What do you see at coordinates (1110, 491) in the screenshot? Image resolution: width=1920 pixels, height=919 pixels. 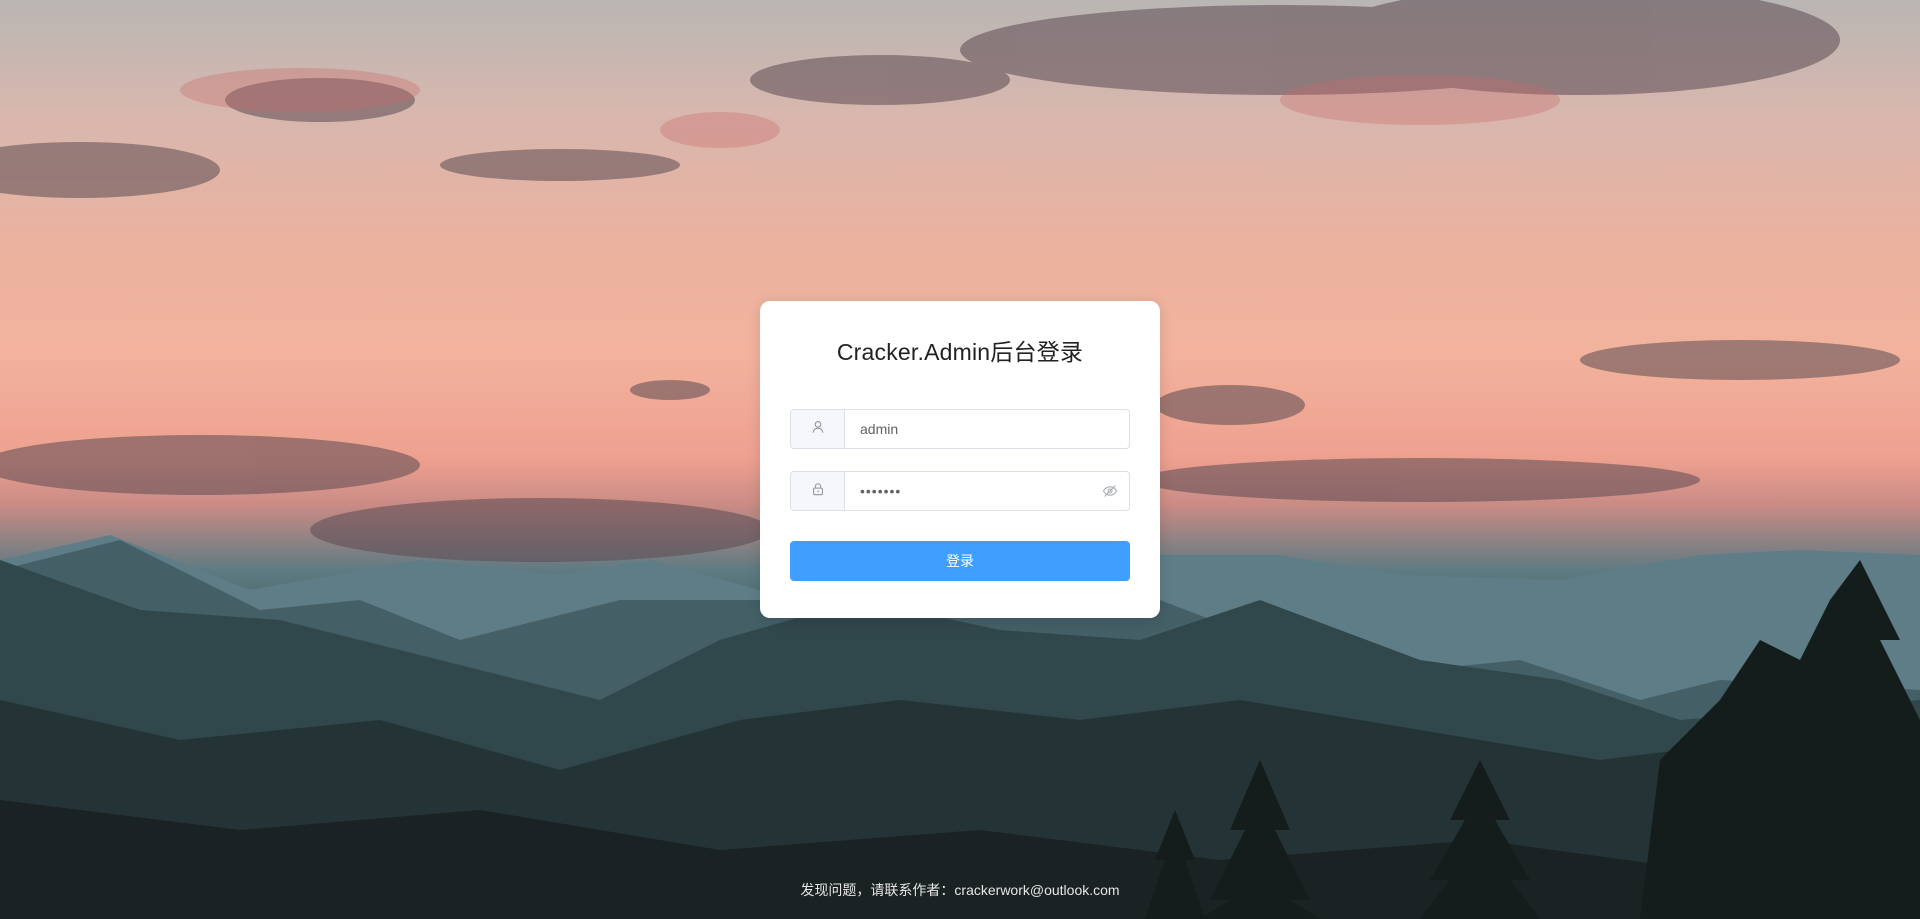 I see `eye-off-icon` at bounding box center [1110, 491].